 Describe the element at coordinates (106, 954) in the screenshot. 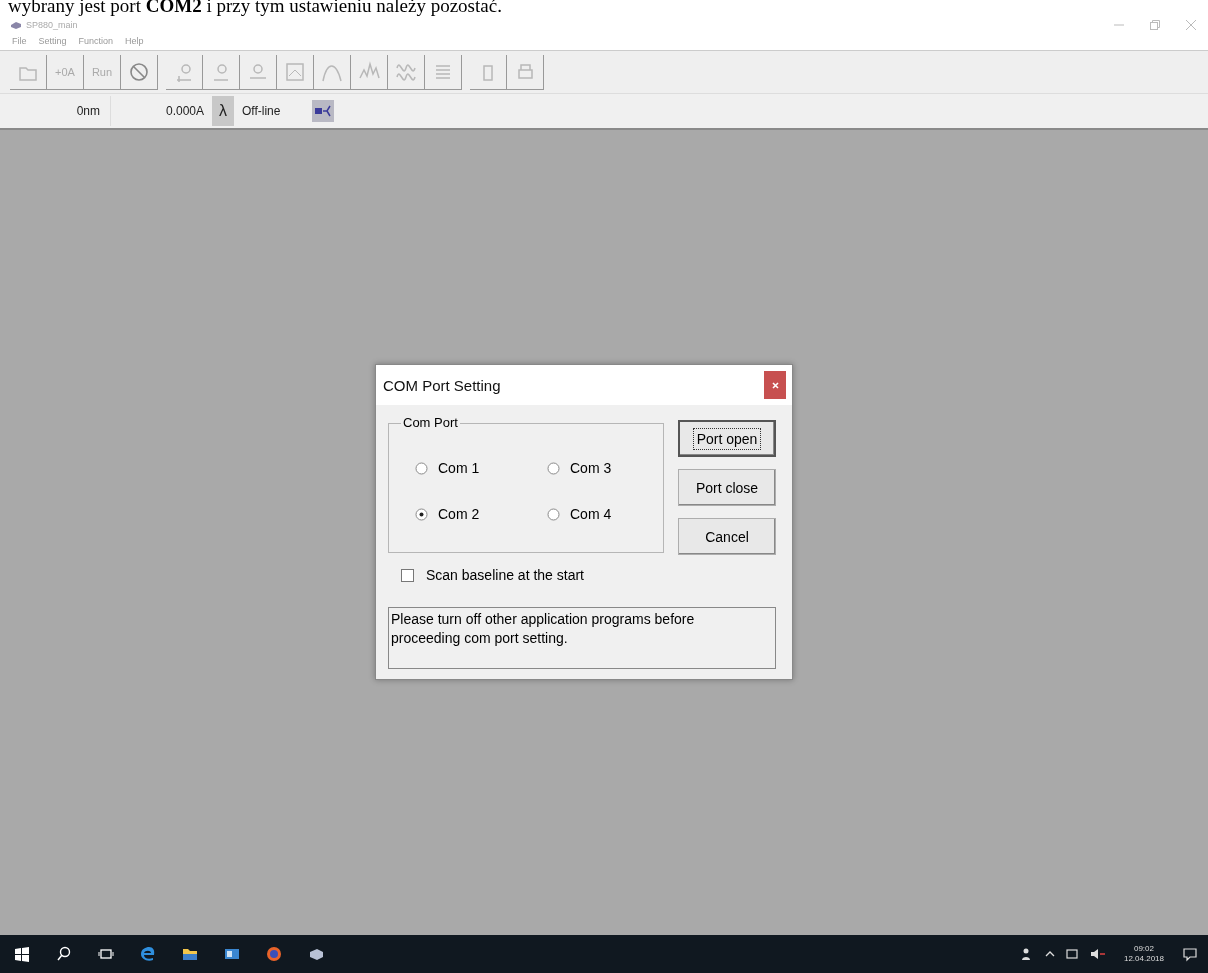

I see `task-view-icon` at that location.